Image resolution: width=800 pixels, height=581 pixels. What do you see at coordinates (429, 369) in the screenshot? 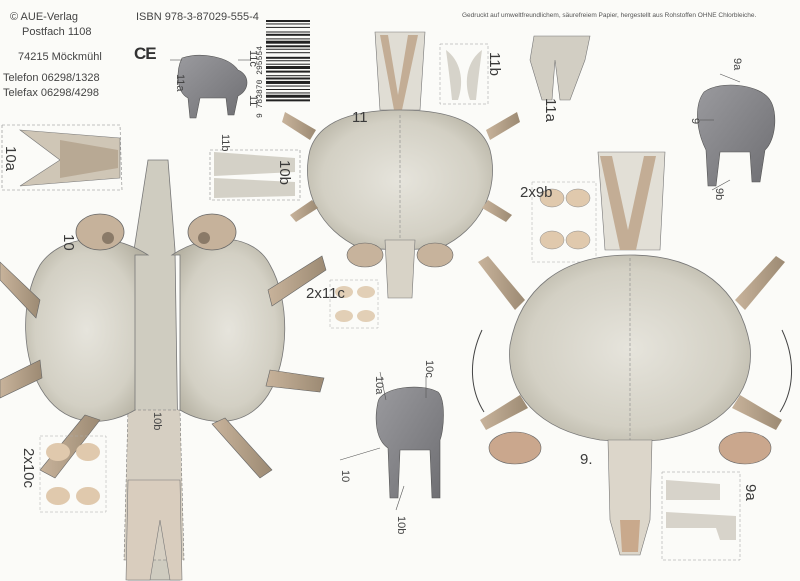
I see `label-10c: 10c` at bounding box center [429, 369].